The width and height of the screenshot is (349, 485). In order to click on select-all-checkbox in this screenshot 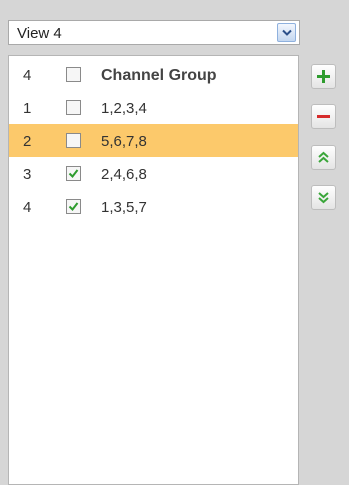, I will do `click(73, 74)`.